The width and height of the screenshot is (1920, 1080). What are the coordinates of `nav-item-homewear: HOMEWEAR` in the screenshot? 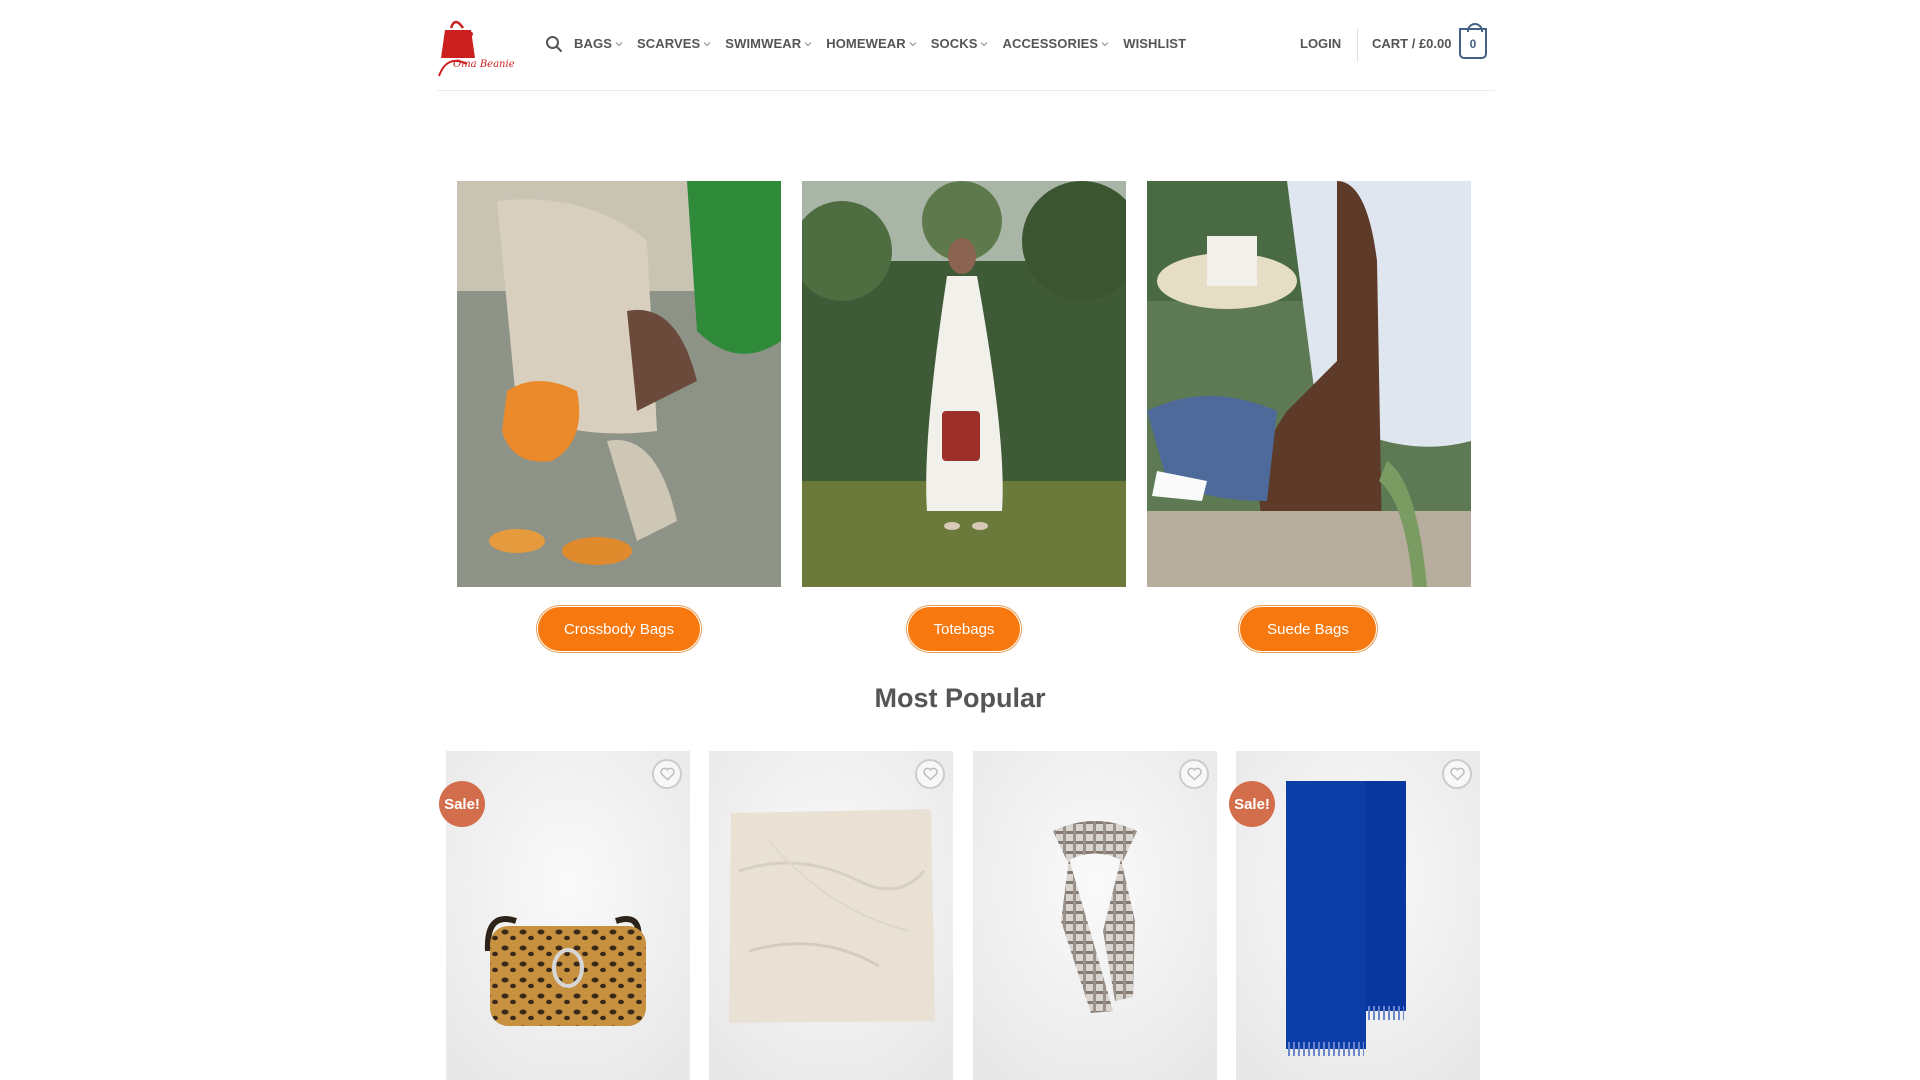 It's located at (871, 43).